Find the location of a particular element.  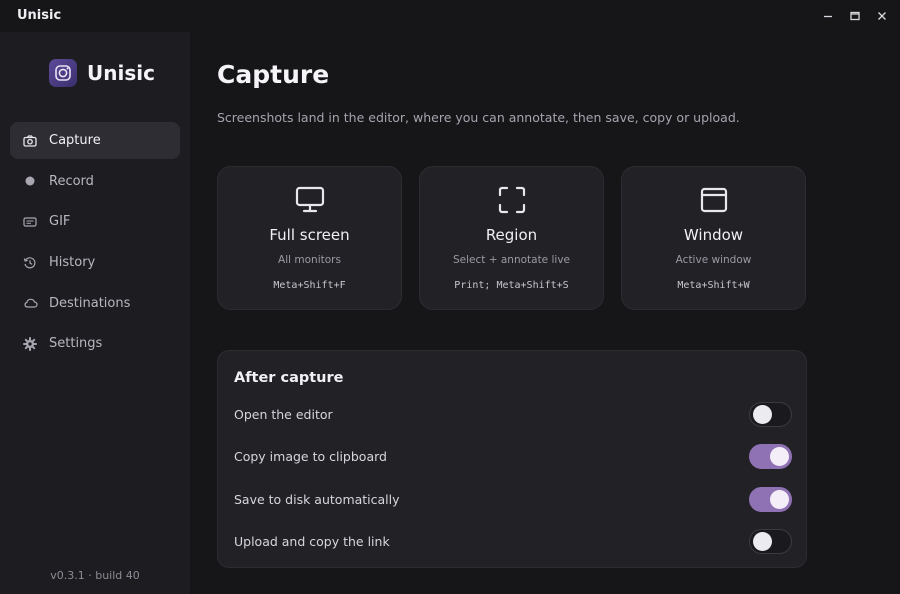

sidebar-item-settings: Settings is located at coordinates (95, 343).